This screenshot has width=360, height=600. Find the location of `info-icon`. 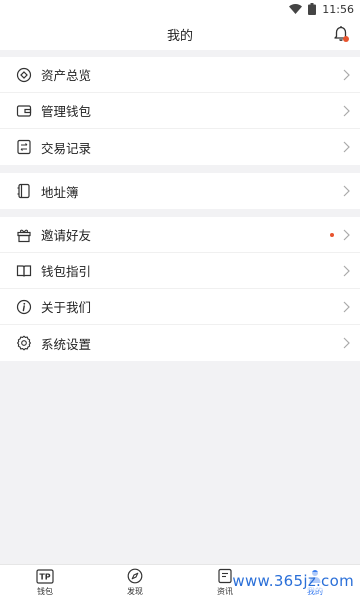

info-icon is located at coordinates (24, 307).